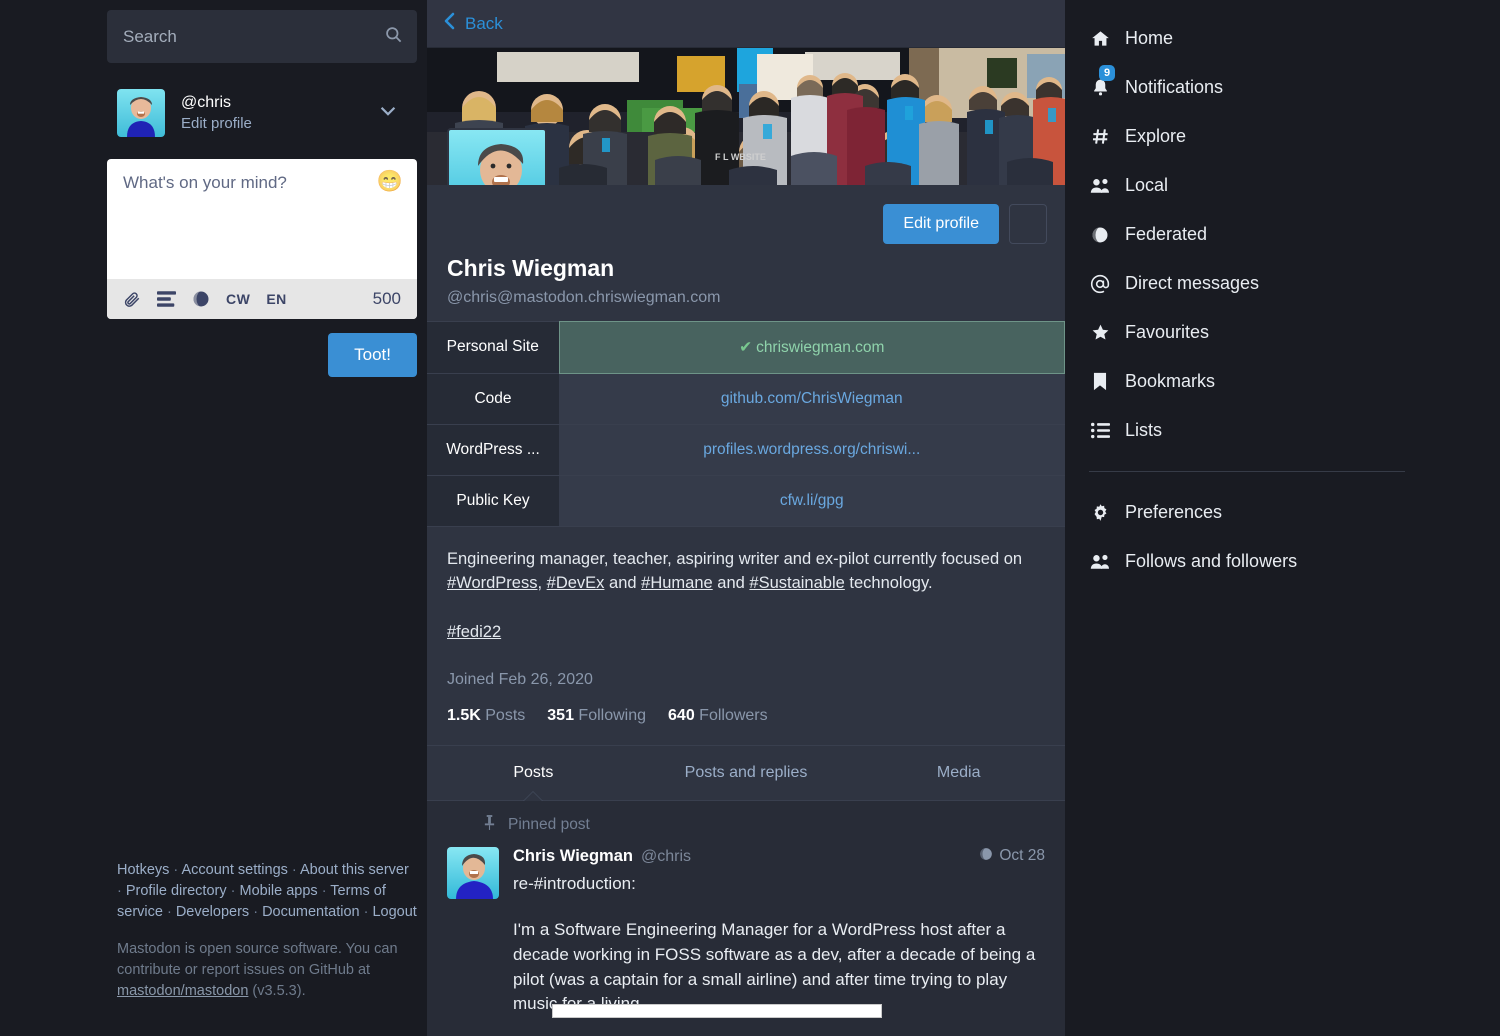 The image size is (1500, 1036). I want to click on footer-link-profile-directory: Profile directory, so click(176, 891).